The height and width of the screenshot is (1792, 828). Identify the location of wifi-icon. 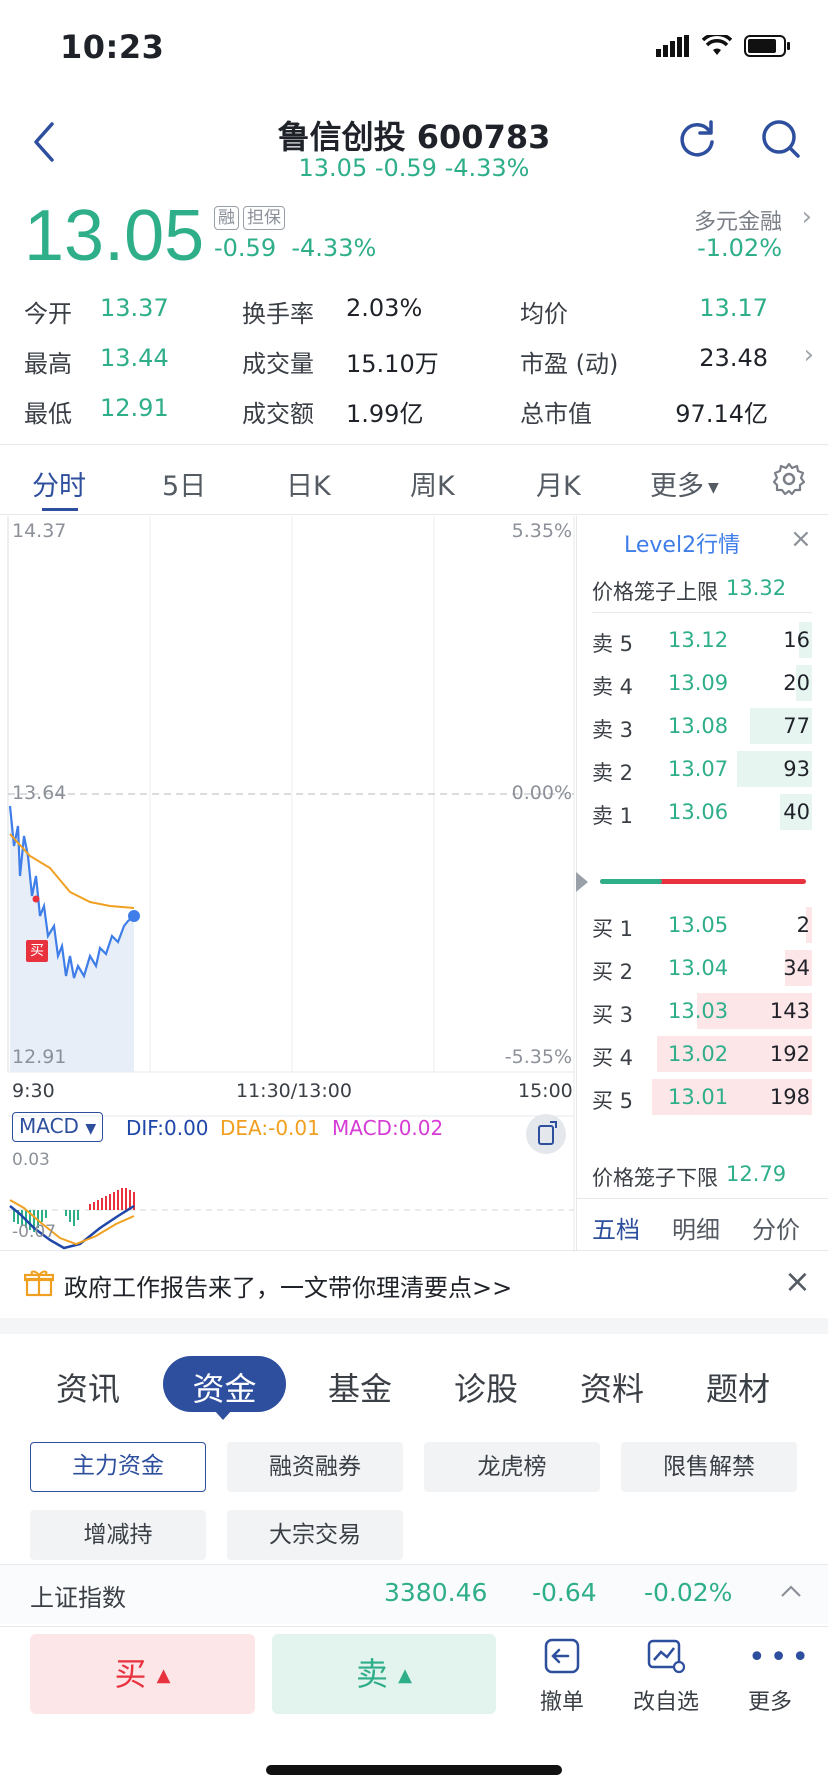
(717, 45).